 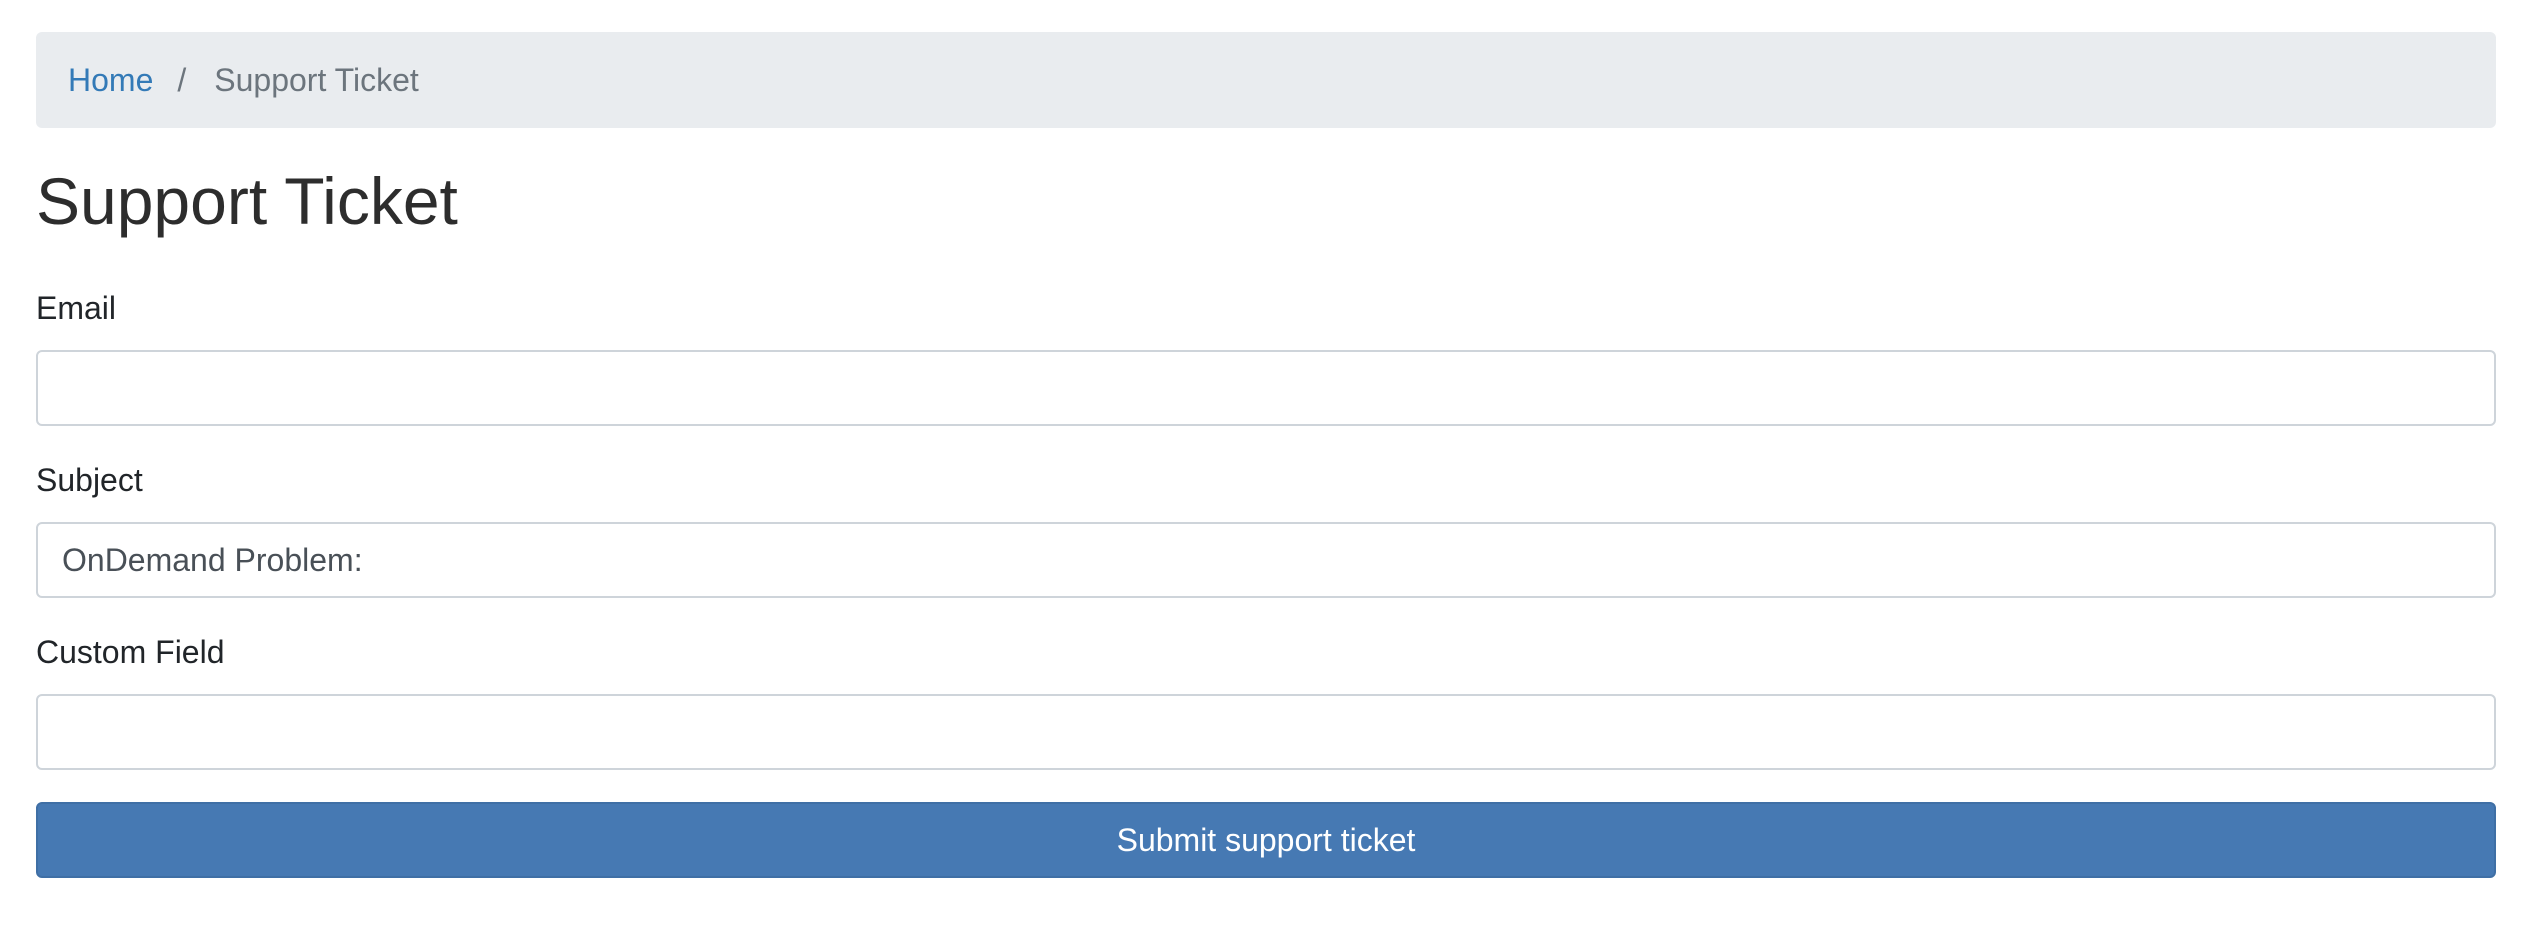 What do you see at coordinates (89, 480) in the screenshot?
I see `subject-label: Subject` at bounding box center [89, 480].